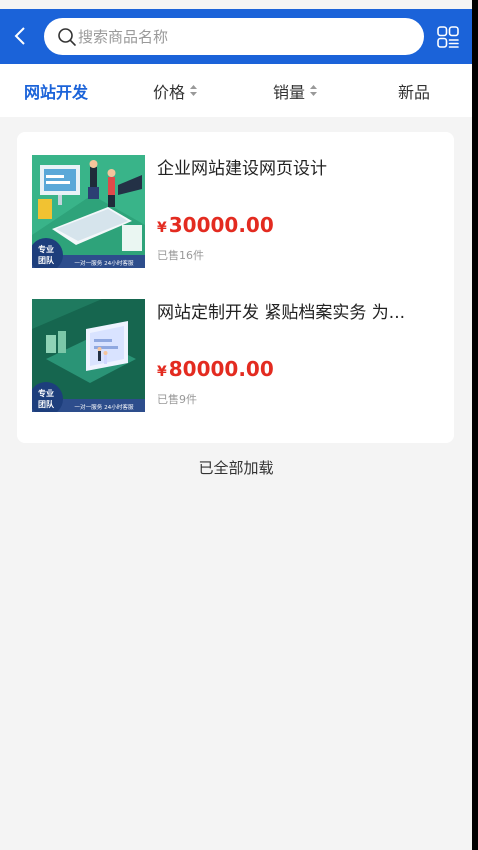 This screenshot has height=850, width=478. What do you see at coordinates (180, 255) in the screenshot?
I see `sold-count: 已售16件` at bounding box center [180, 255].